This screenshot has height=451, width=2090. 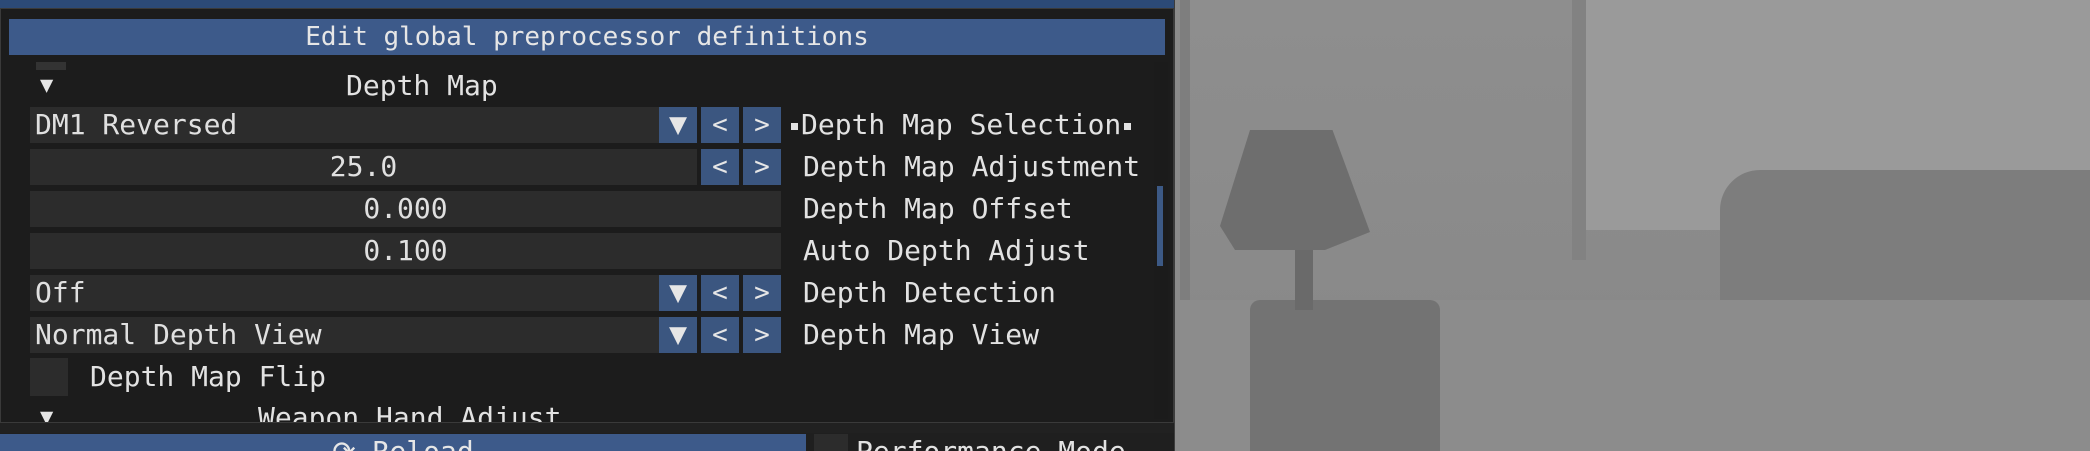 What do you see at coordinates (929, 292) in the screenshot?
I see `depth-detection-label: Depth Detection` at bounding box center [929, 292].